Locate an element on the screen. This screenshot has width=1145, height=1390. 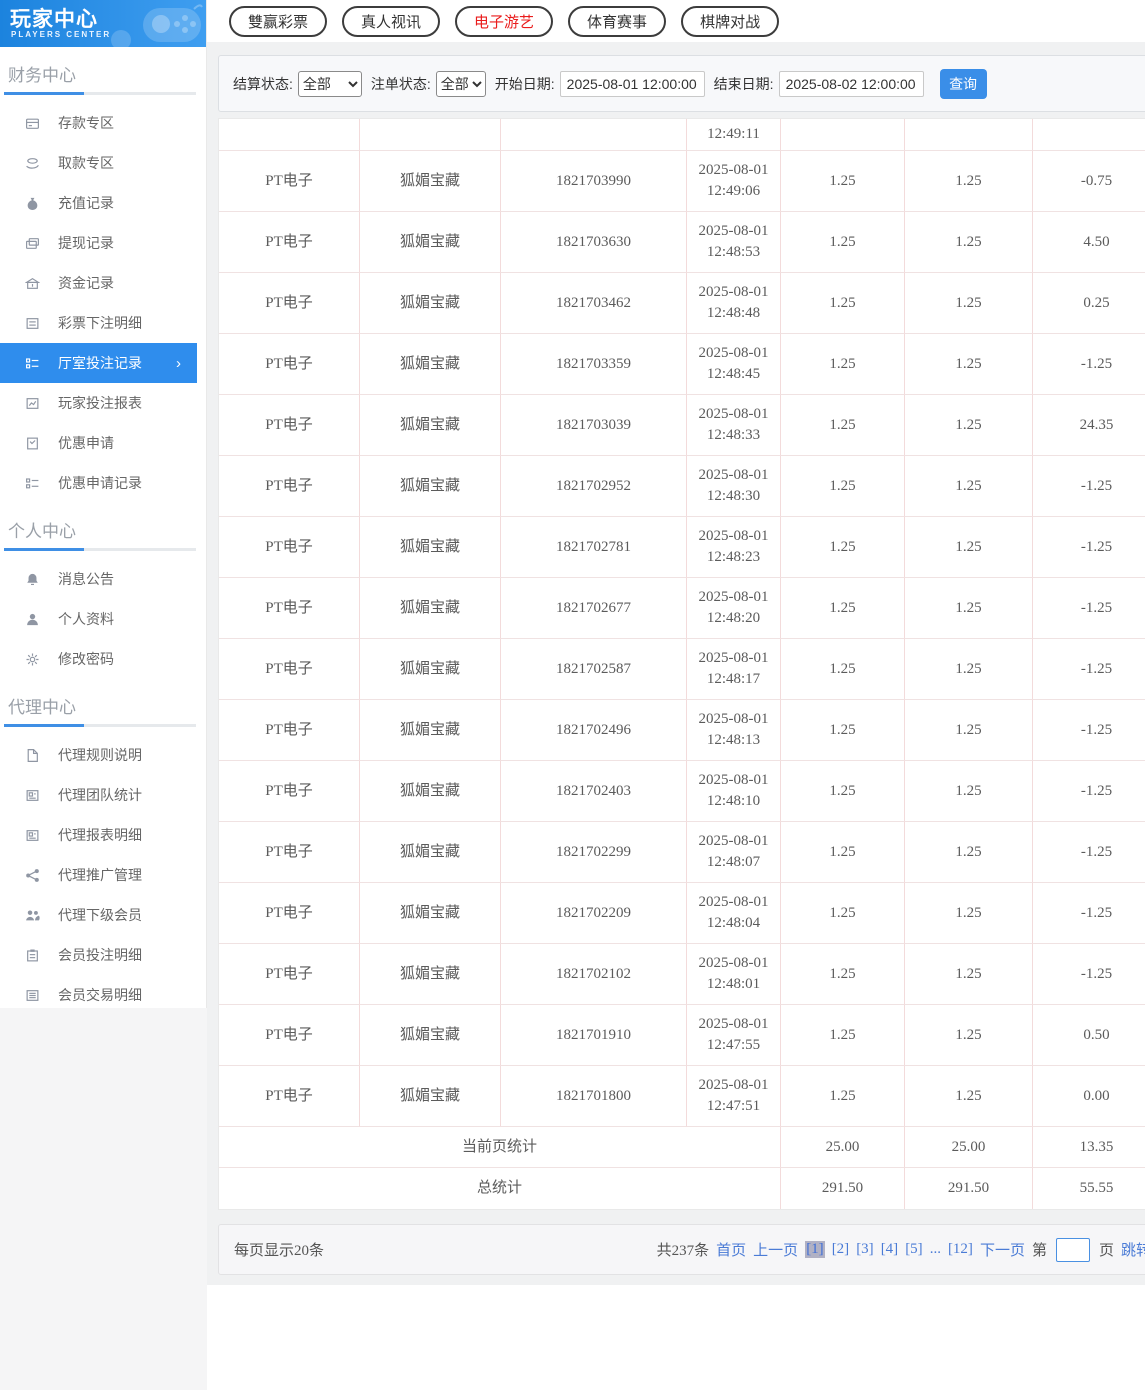
app-title: 玩家中心 is located at coordinates (54, 19).